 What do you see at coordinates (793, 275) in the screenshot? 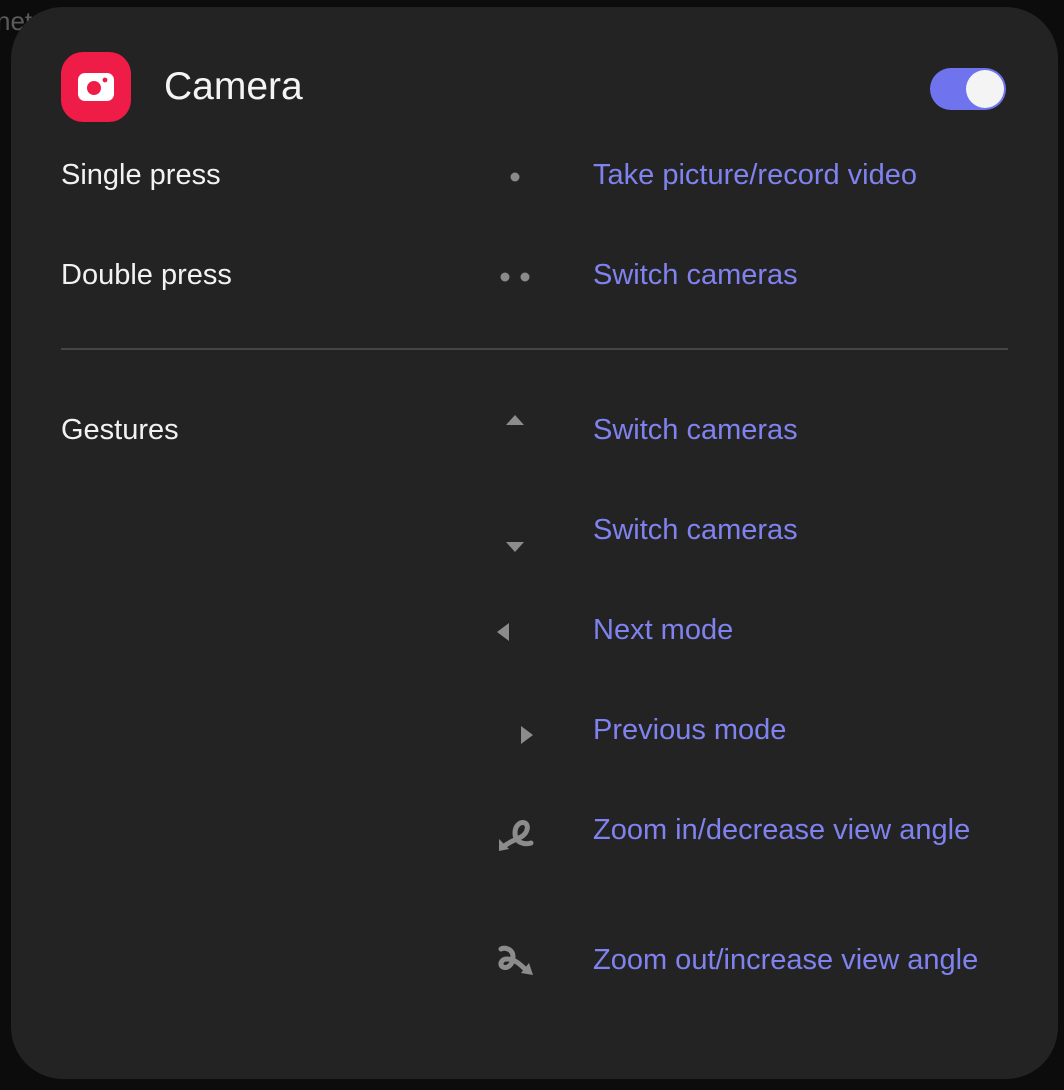
I see `double-press-action: Switch cameras` at bounding box center [793, 275].